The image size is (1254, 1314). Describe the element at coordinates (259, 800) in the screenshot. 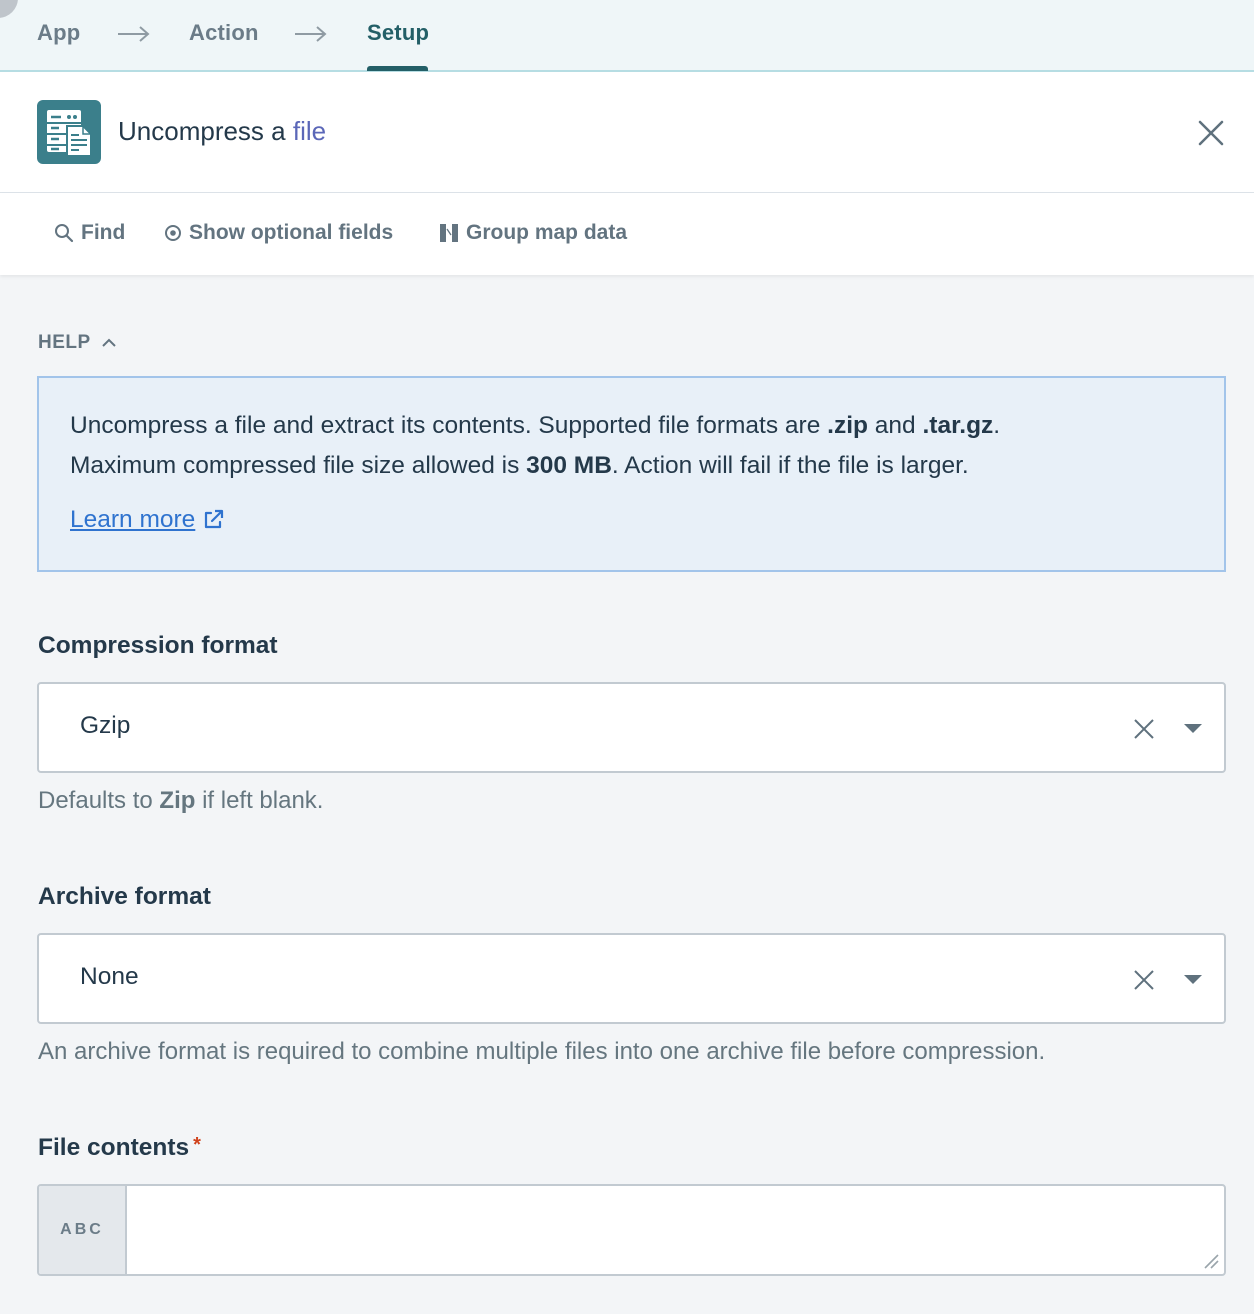

I see `hint-text: if left blank.` at that location.